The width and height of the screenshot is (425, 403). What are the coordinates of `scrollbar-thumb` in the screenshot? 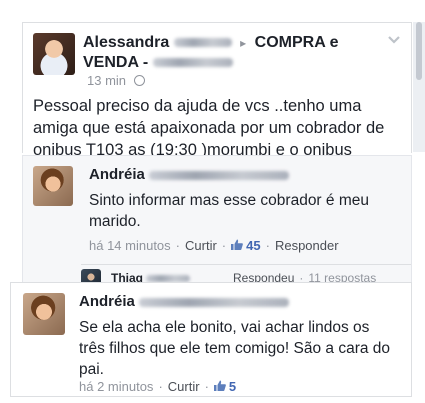 It's located at (419, 51).